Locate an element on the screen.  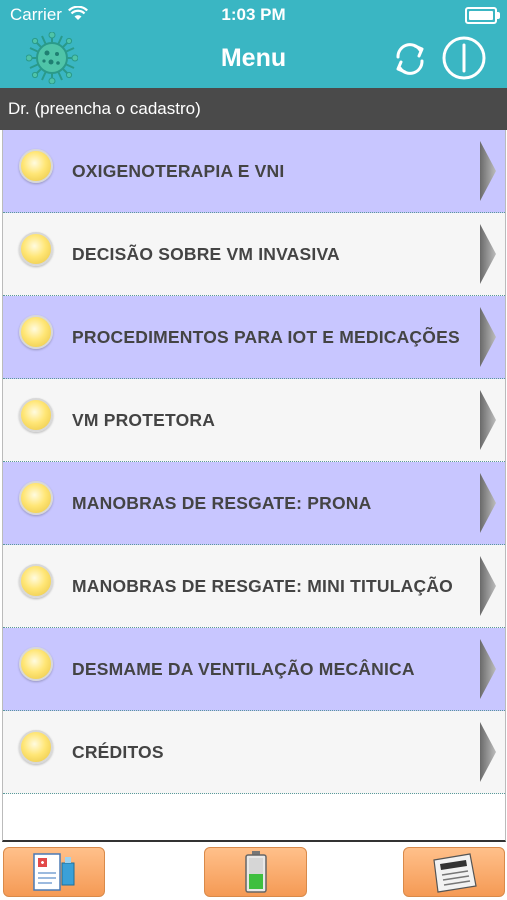
menu-item: MANOBRAS DE RESGATE: PRONA is located at coordinates (254, 503).